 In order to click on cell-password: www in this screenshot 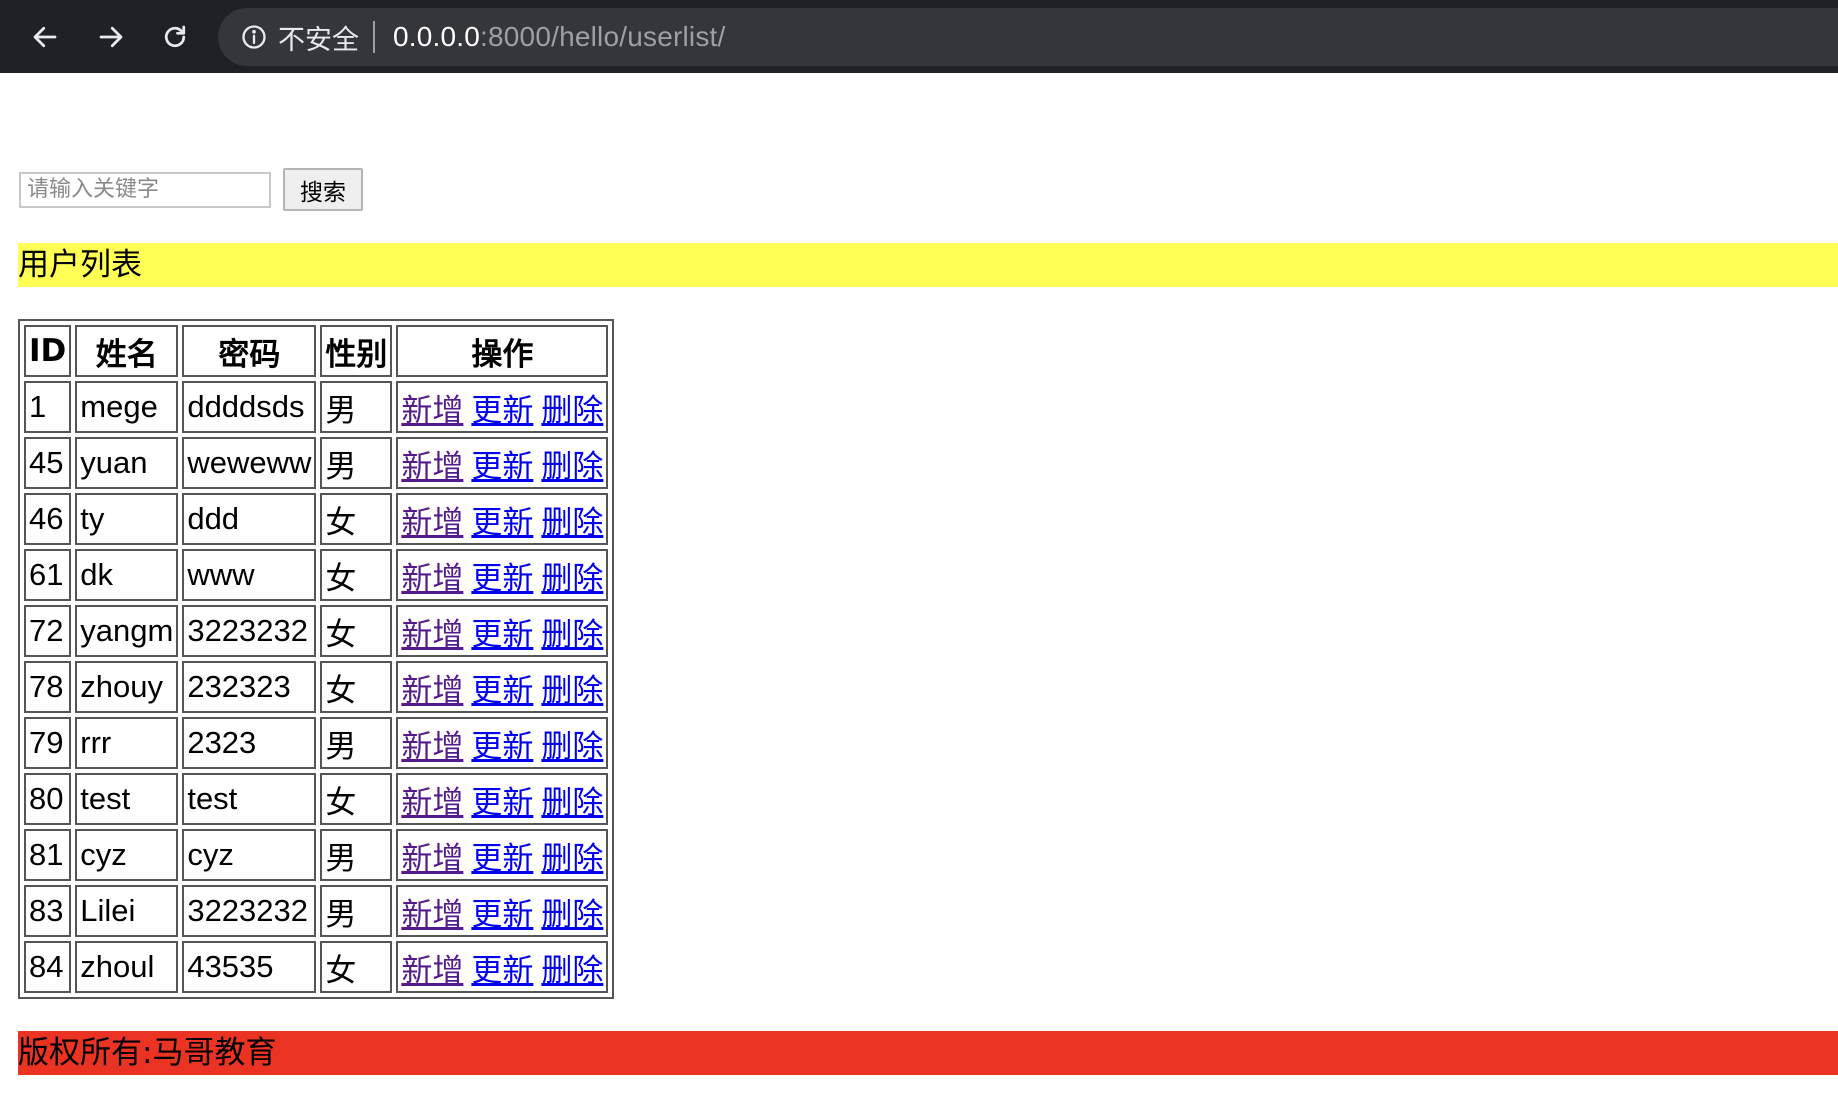, I will do `click(249, 575)`.